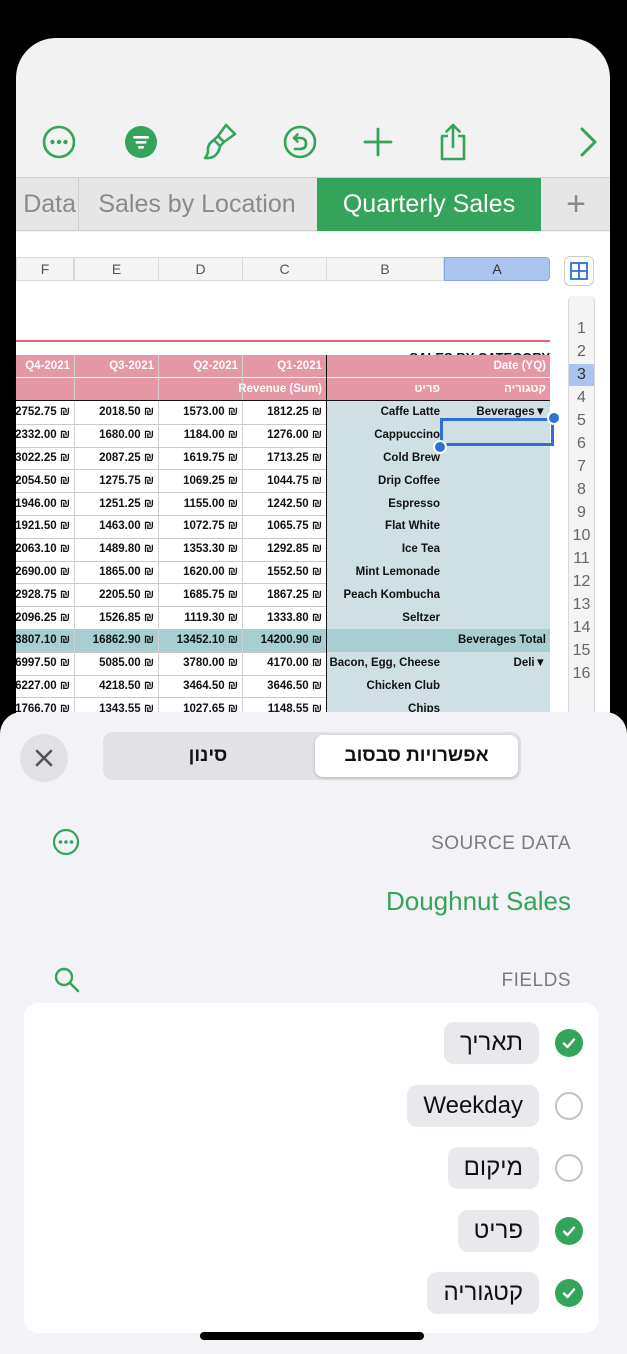 Image resolution: width=627 pixels, height=1354 pixels. What do you see at coordinates (581, 559) in the screenshot?
I see `row-number: 11` at bounding box center [581, 559].